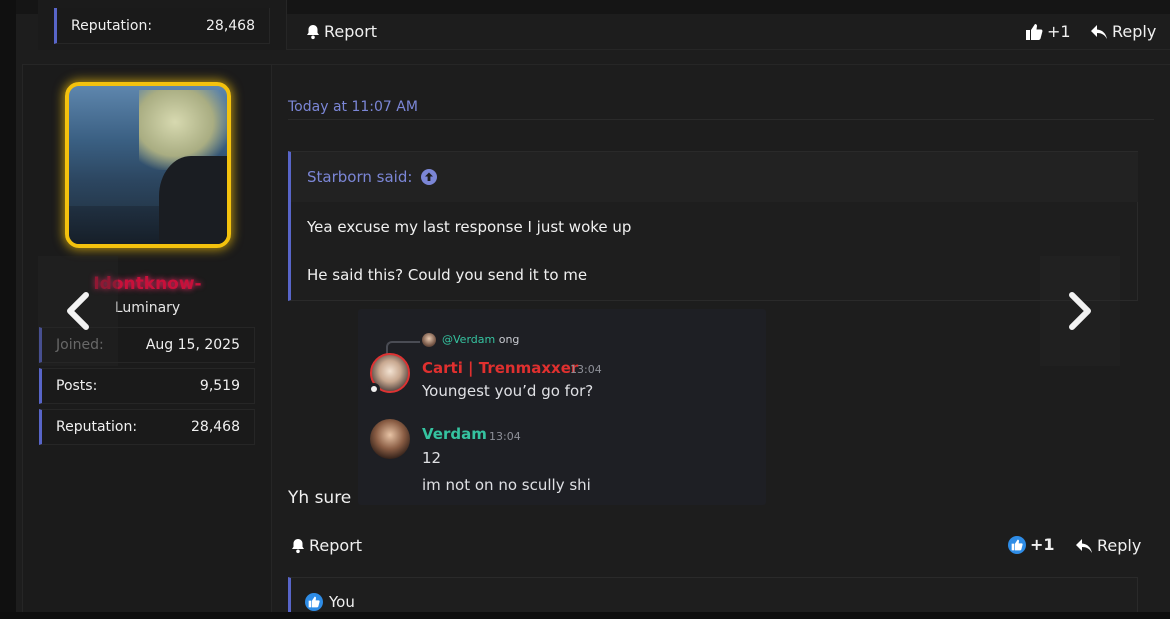 Image resolution: width=1170 pixels, height=619 pixels. I want to click on reply-label: Reply, so click(1119, 545).